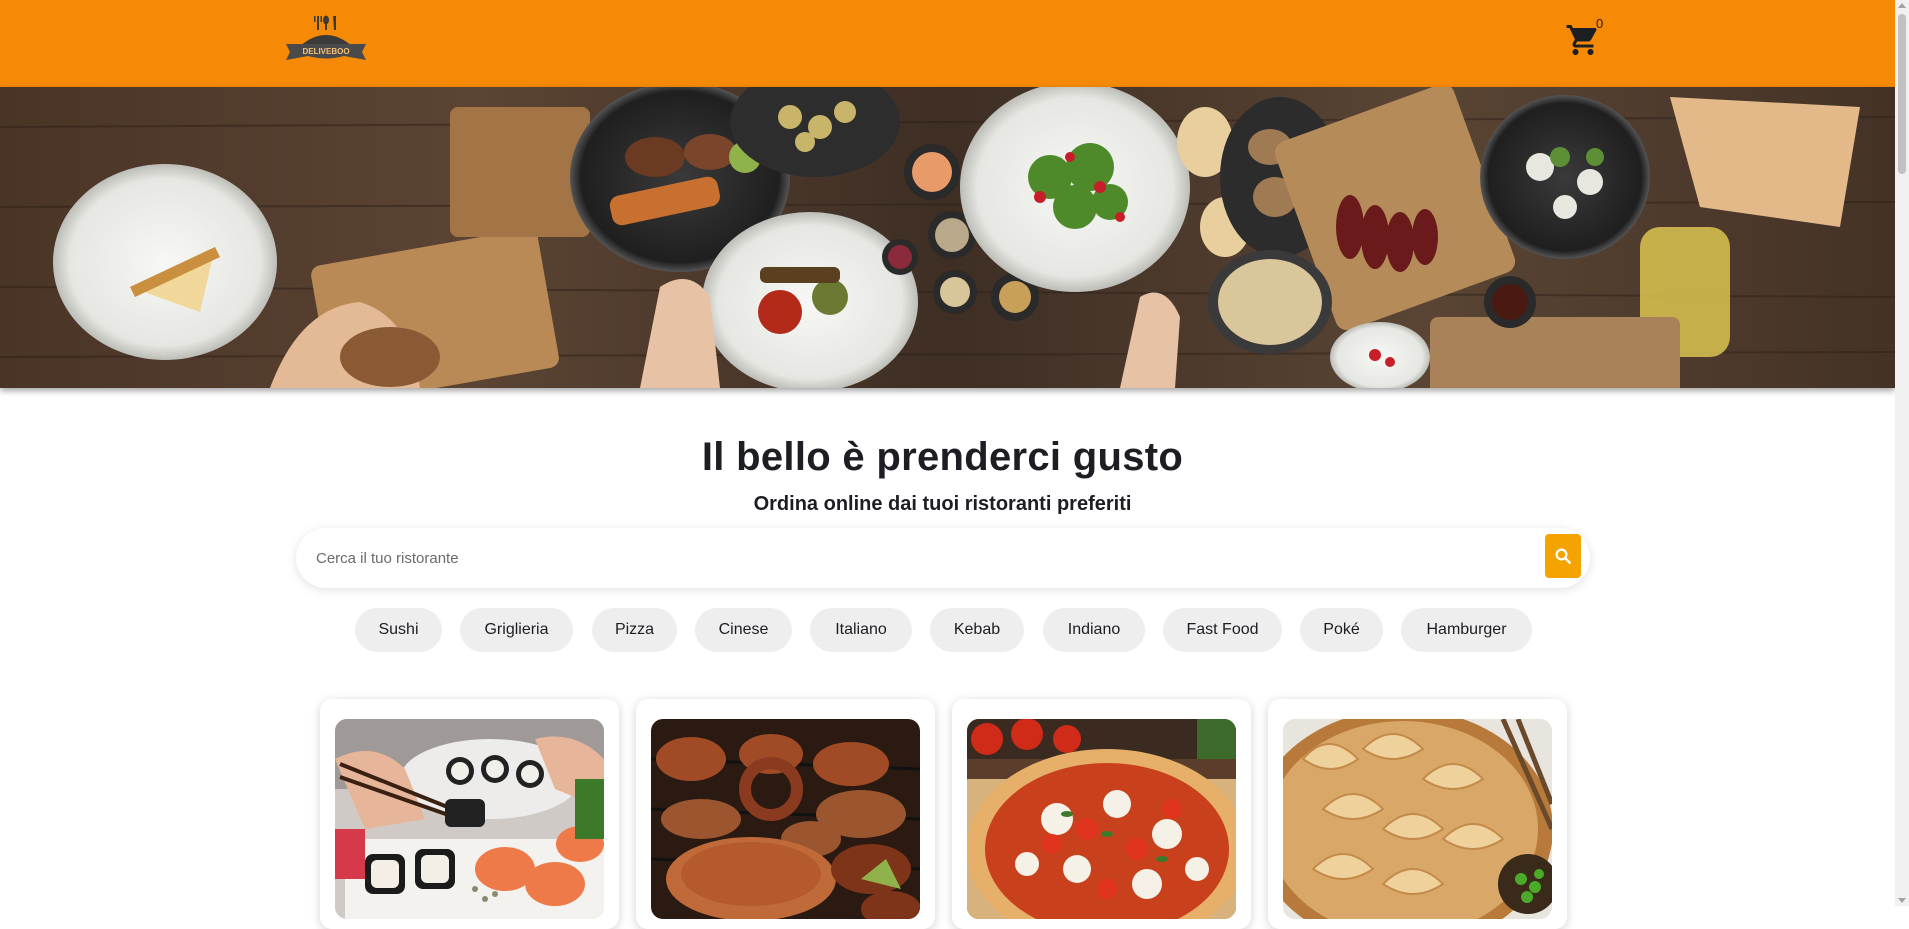  What do you see at coordinates (1222, 630) in the screenshot?
I see `category-chip-fast-food: Fast Food` at bounding box center [1222, 630].